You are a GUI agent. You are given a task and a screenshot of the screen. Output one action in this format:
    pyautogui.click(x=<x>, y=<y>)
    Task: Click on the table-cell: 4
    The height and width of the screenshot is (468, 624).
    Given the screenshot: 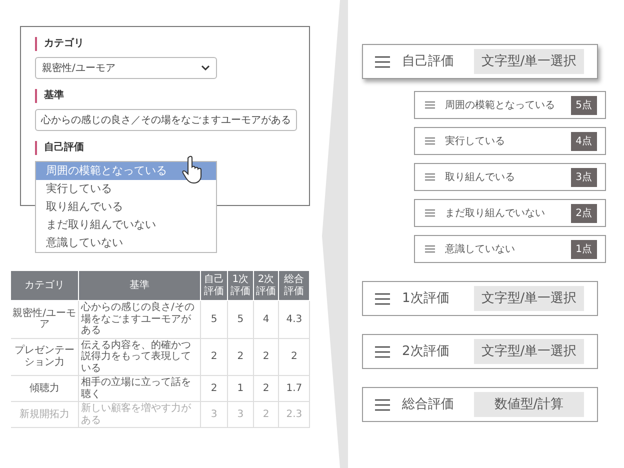 What is the action you would take?
    pyautogui.click(x=266, y=319)
    